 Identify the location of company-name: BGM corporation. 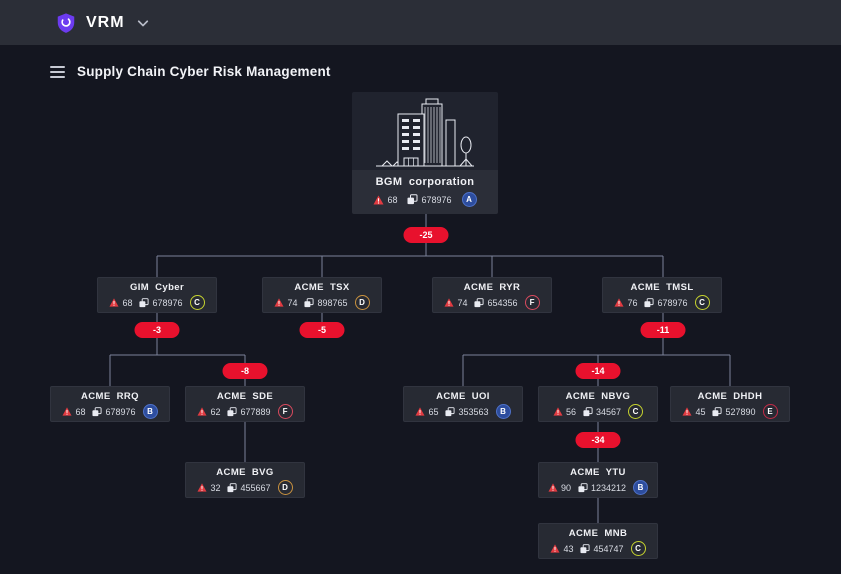
(425, 182).